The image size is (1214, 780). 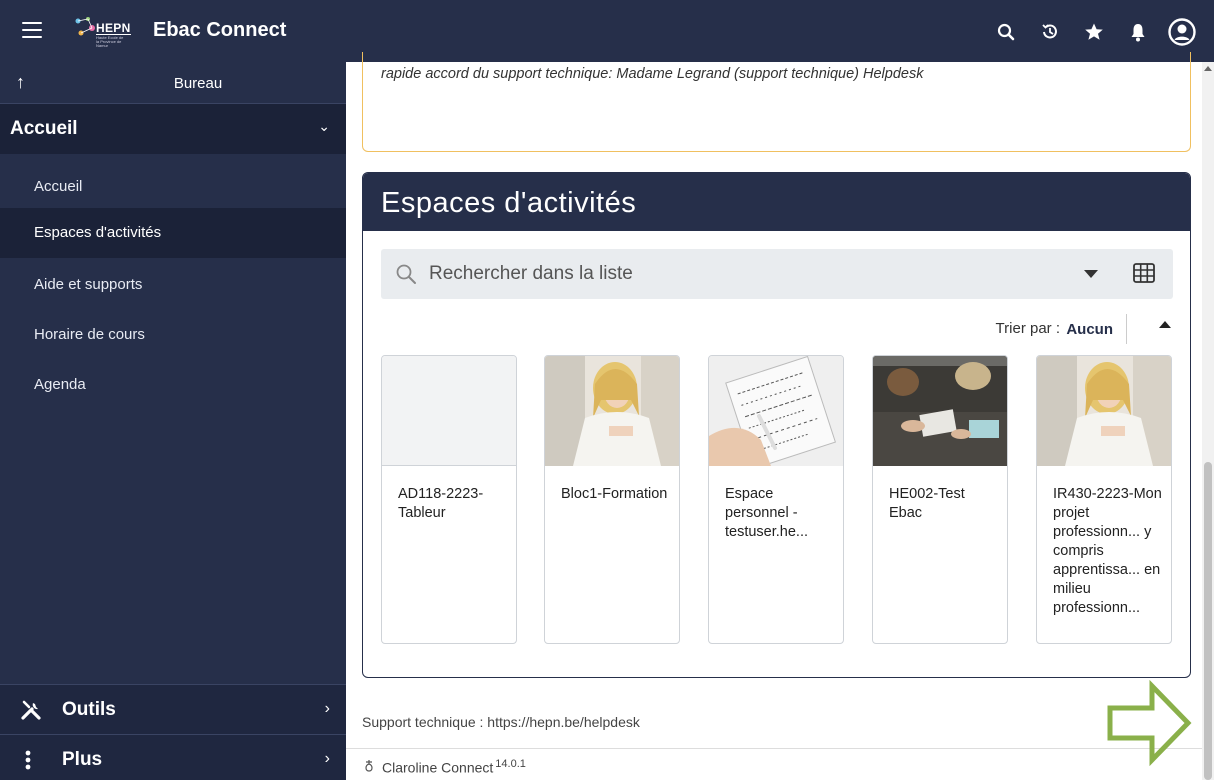 I want to click on card-thumbnail-notebook-image, so click(x=776, y=411).